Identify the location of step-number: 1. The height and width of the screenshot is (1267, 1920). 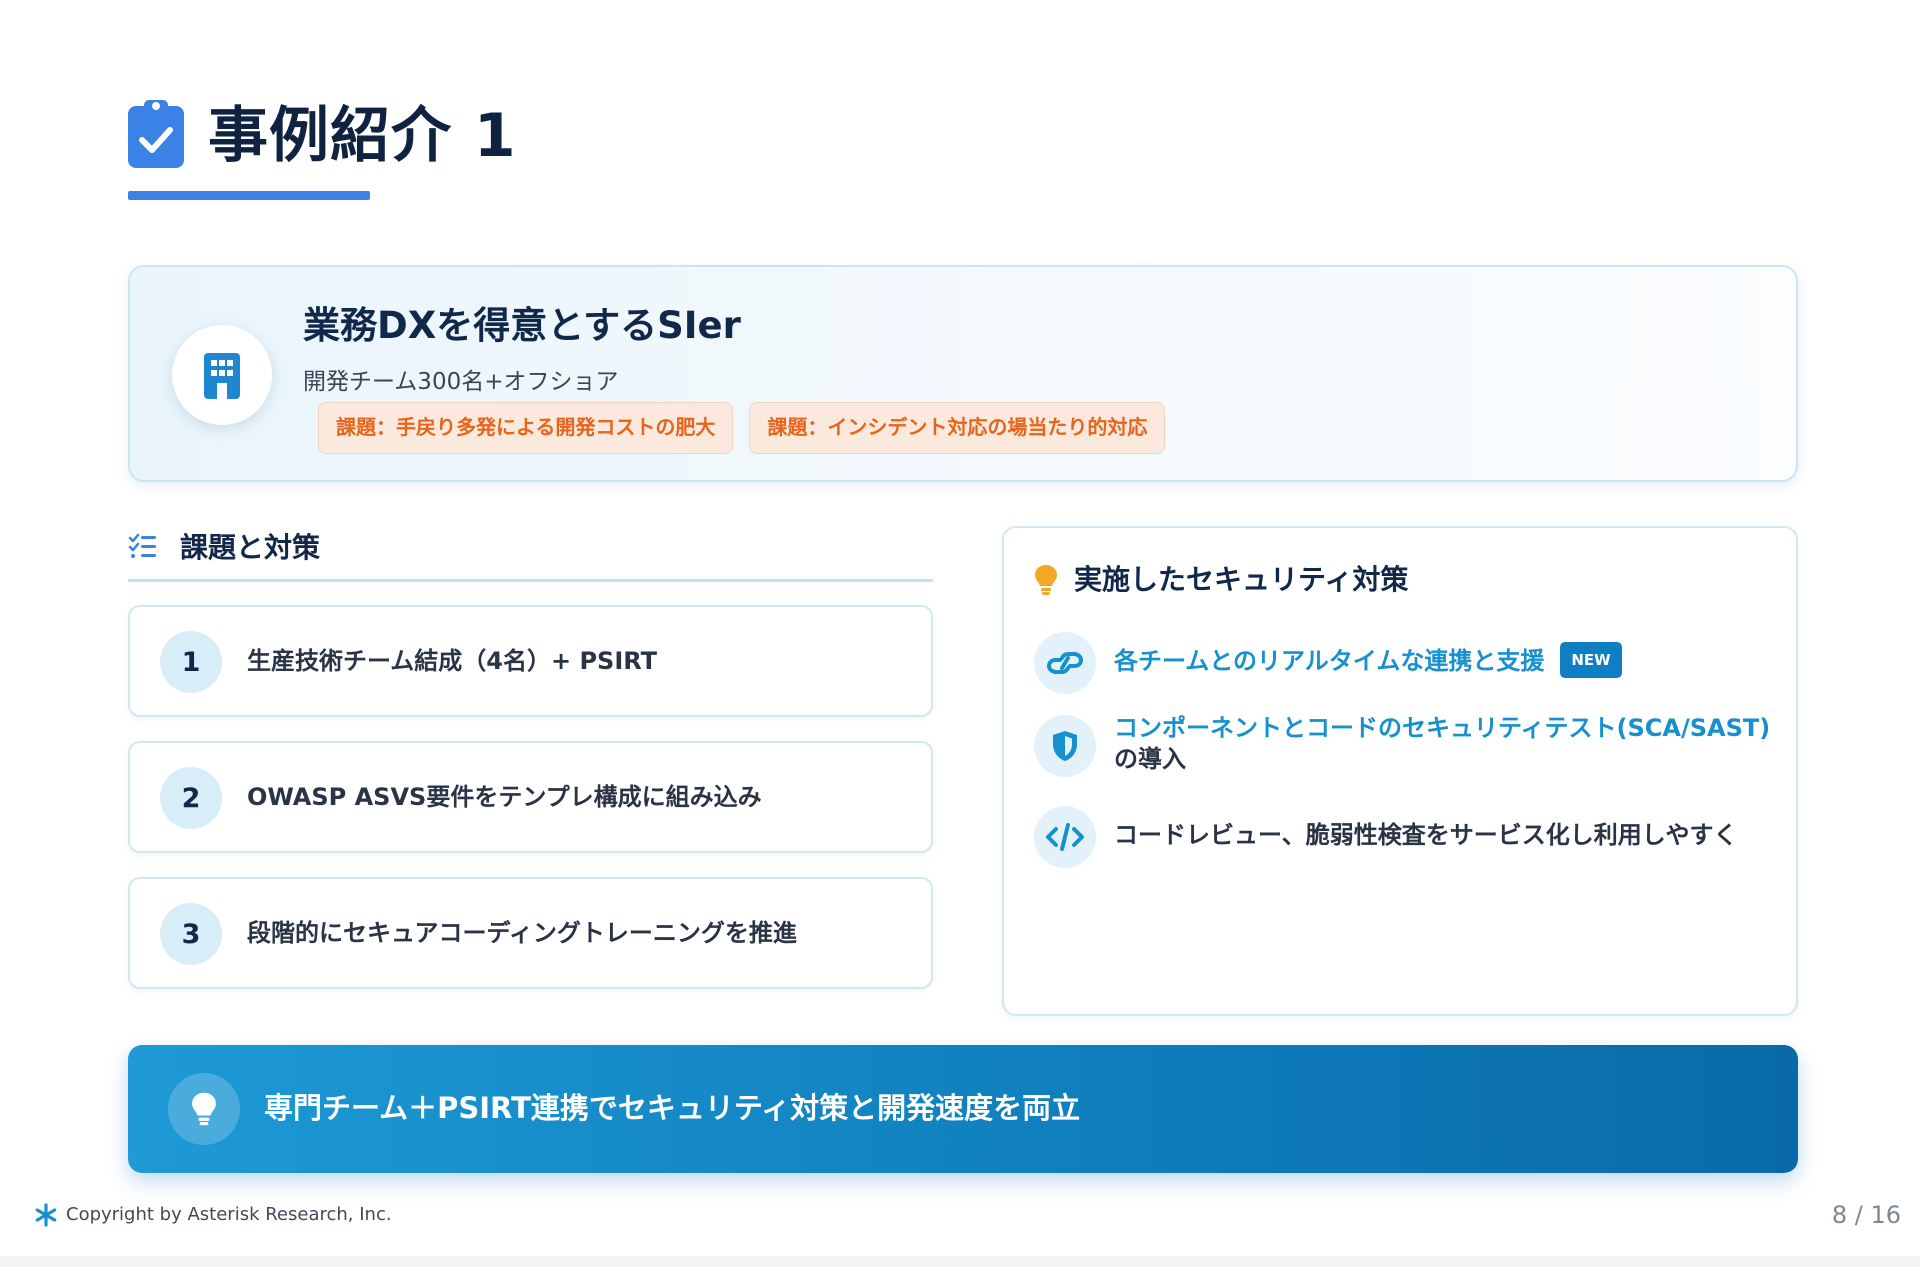
(191, 662).